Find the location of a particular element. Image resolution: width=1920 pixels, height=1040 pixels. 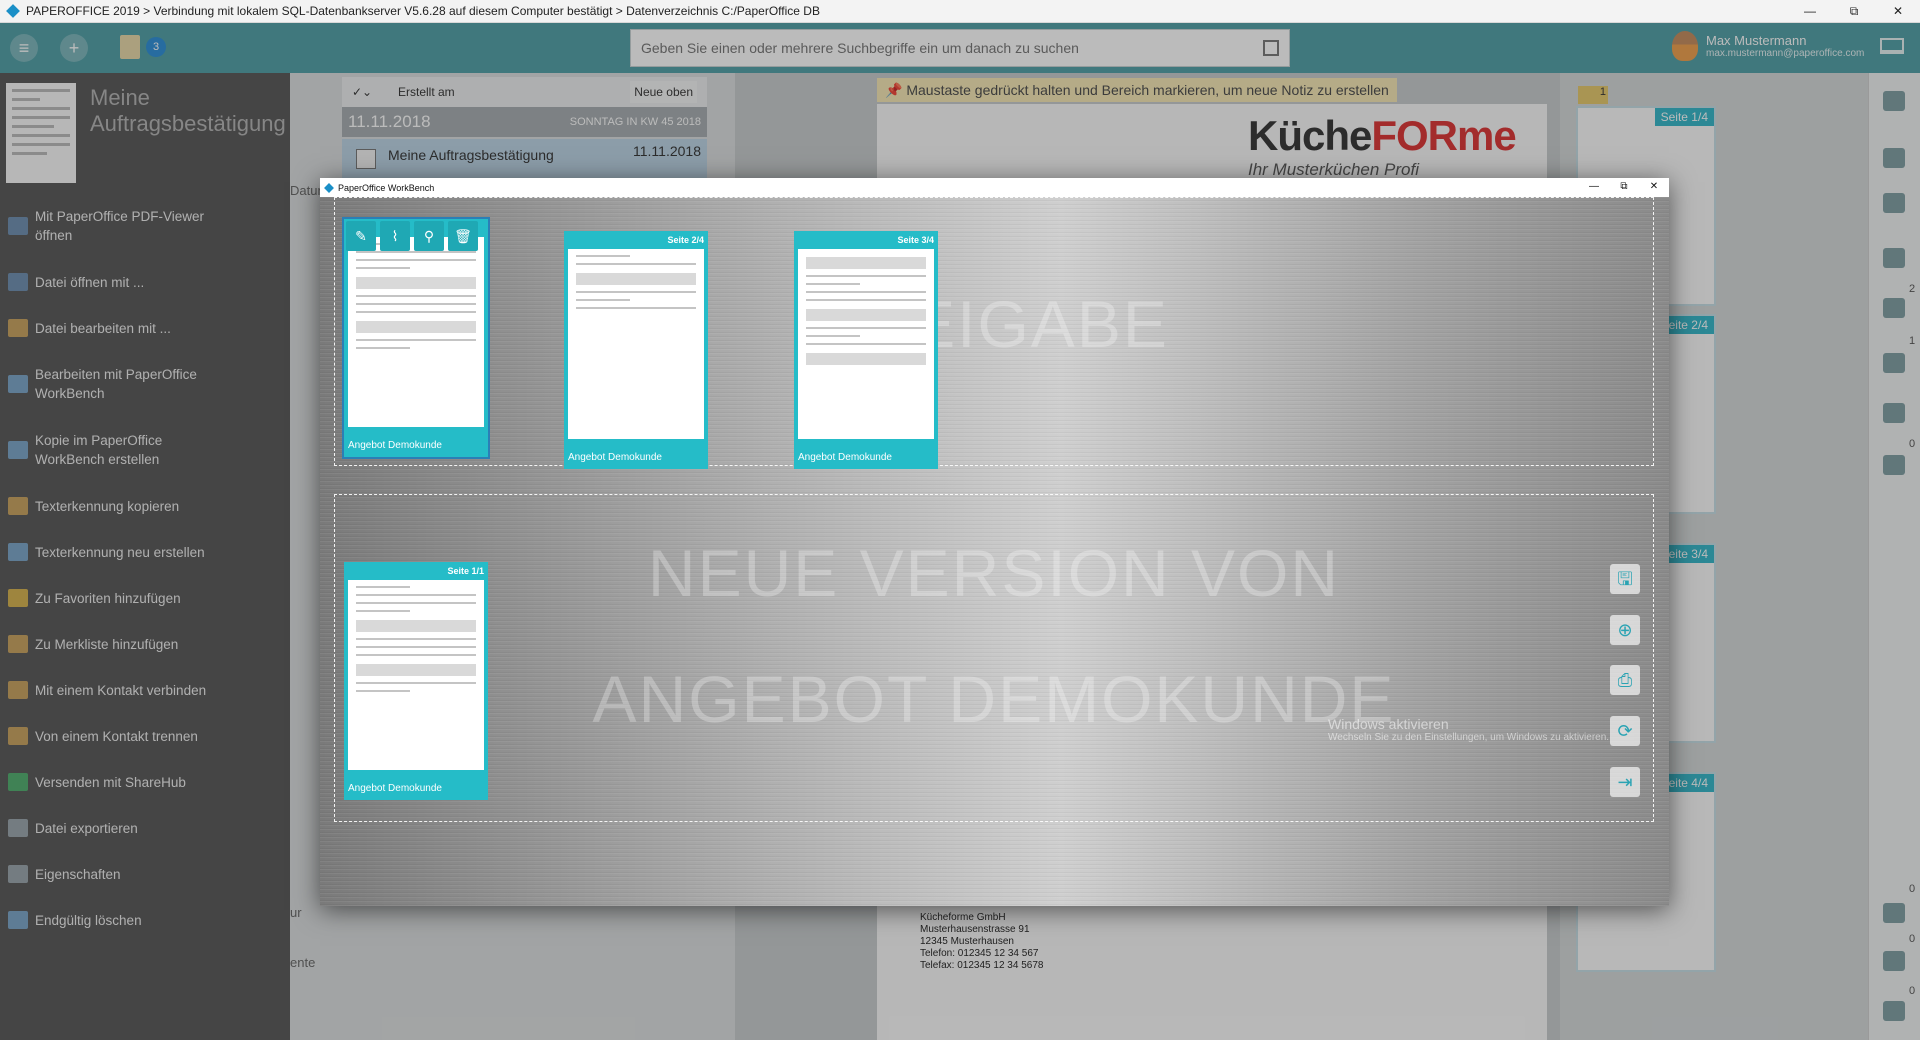

window-controls: — ⧉ ✕ is located at coordinates (1854, 11).